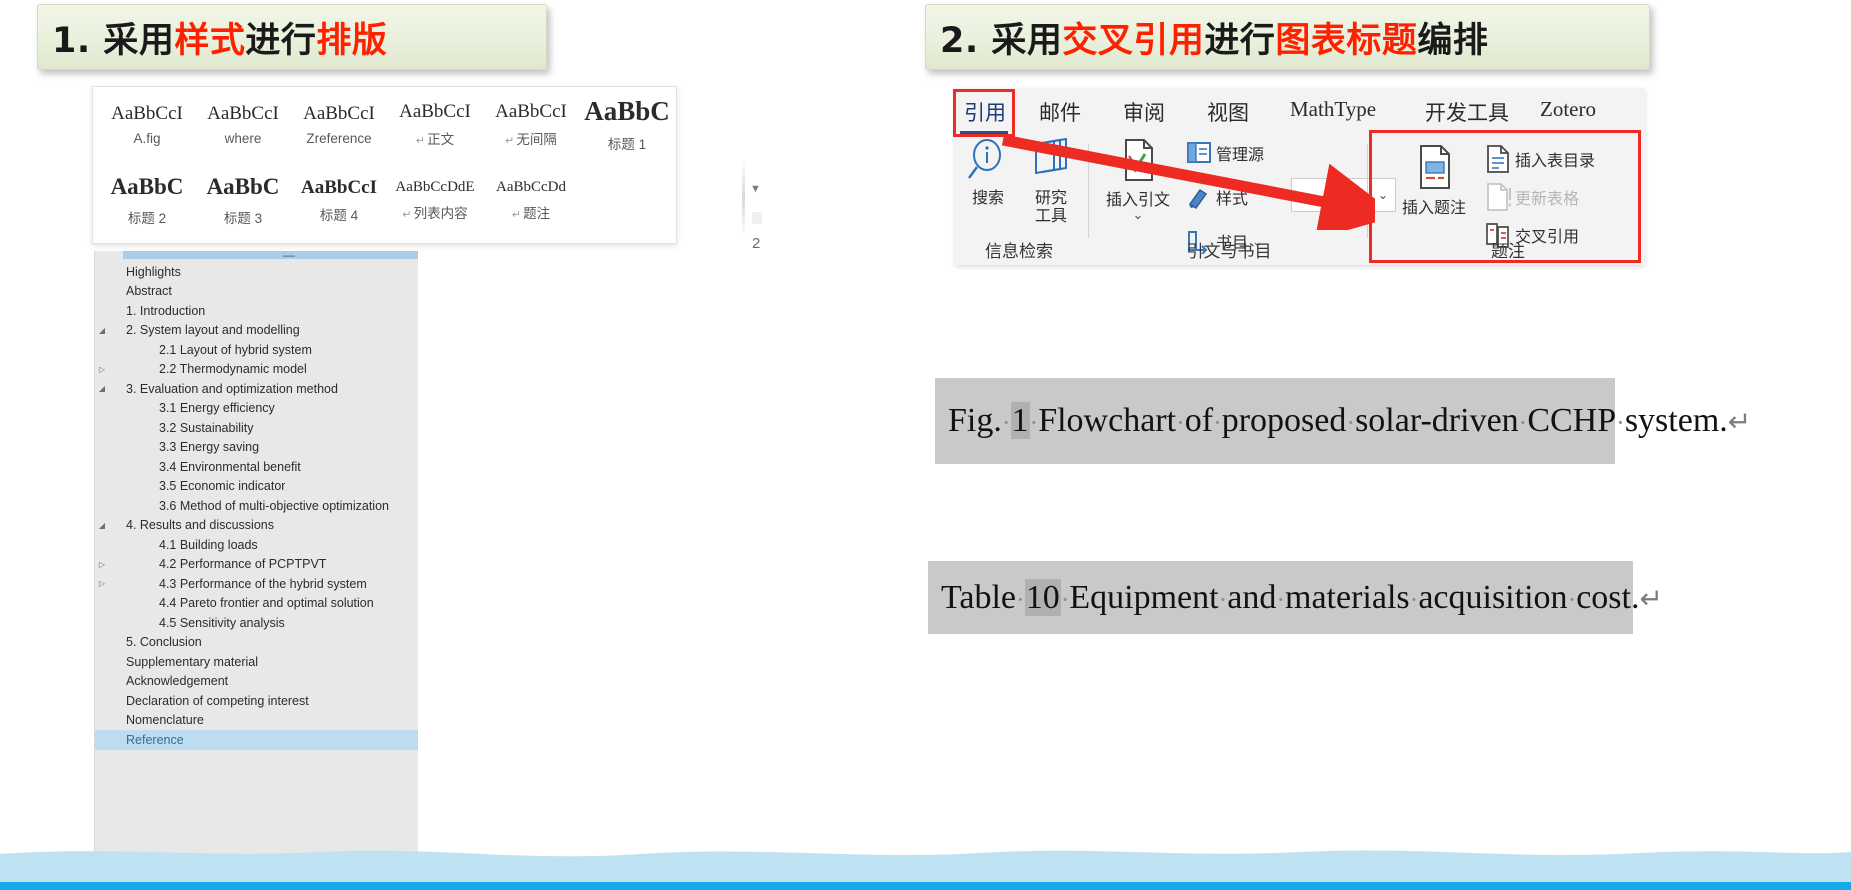 This screenshot has width=1851, height=890. I want to click on nav-item: ◢ 2. System layout and modelling, so click(256, 331).